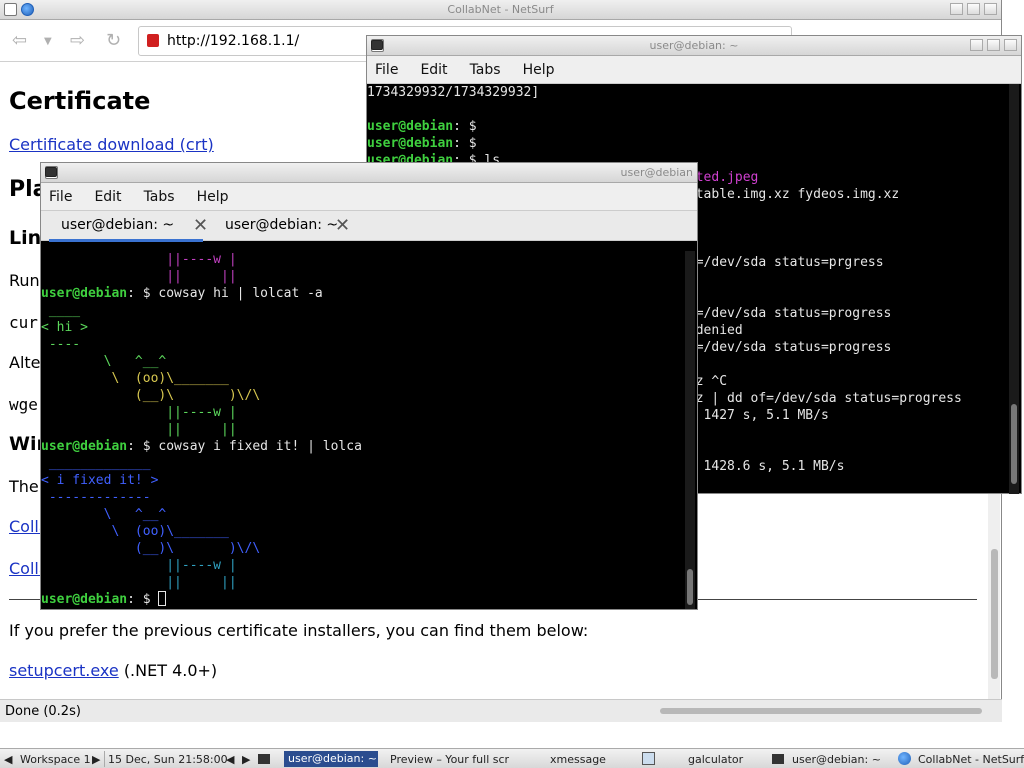 This screenshot has height=768, width=1024. I want to click on output-text: : $ cowsay i fixed it! | lolca, so click(244, 446).